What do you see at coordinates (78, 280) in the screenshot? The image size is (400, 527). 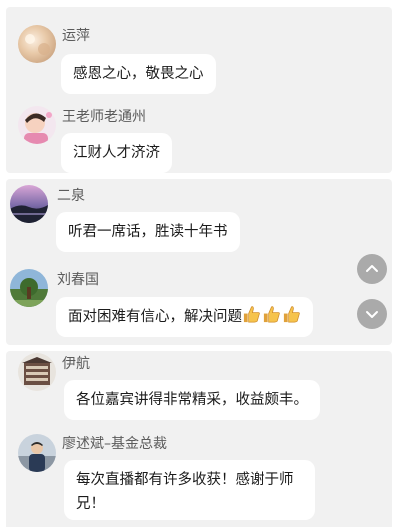 I see `sender-name: 刘春国` at bounding box center [78, 280].